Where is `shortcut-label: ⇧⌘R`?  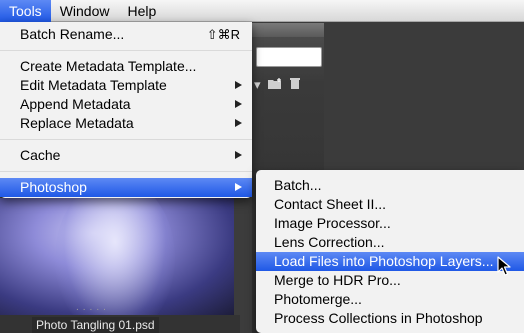 shortcut-label: ⇧⌘R is located at coordinates (223, 34).